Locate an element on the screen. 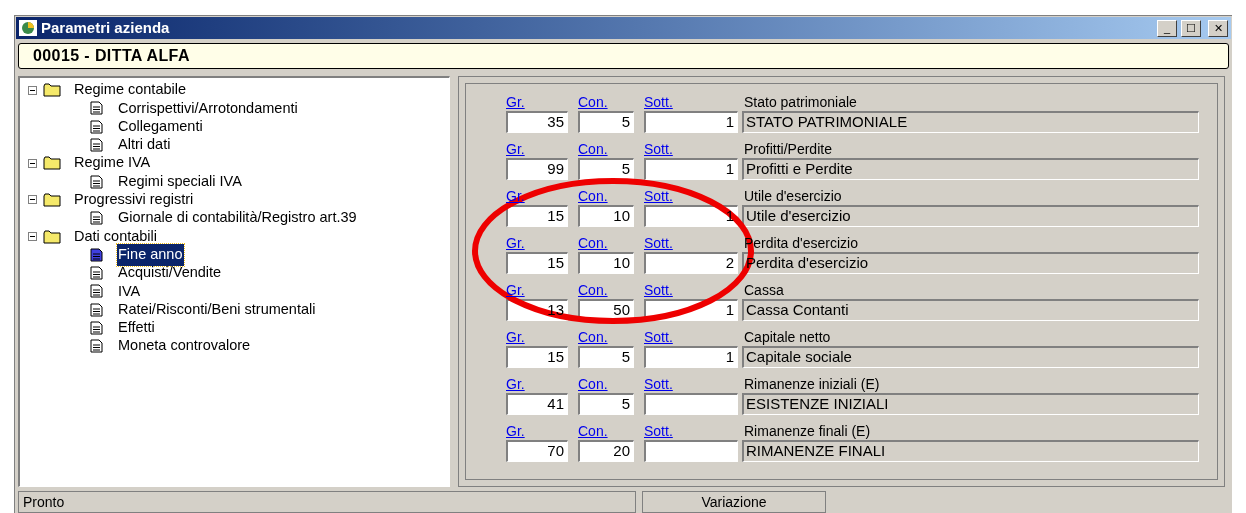 This screenshot has height=513, width=1246. tree-item: Fine anno is located at coordinates (150, 254).